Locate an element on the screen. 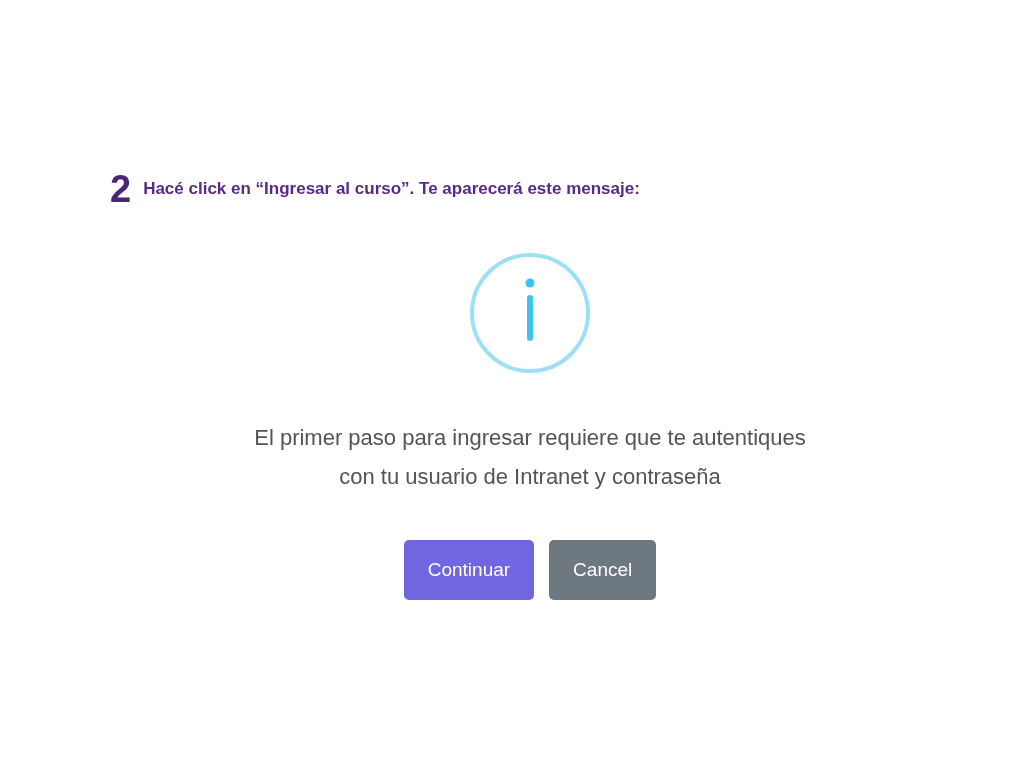 Image resolution: width=1024 pixels, height=779 pixels. info-icon is located at coordinates (530, 313).